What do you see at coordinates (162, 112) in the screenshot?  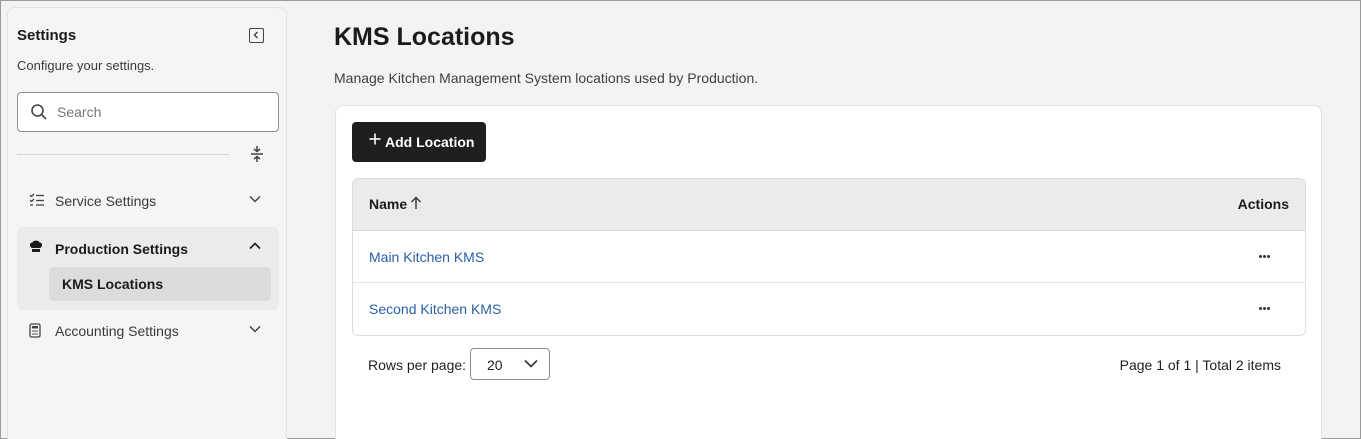 I see `search-input` at bounding box center [162, 112].